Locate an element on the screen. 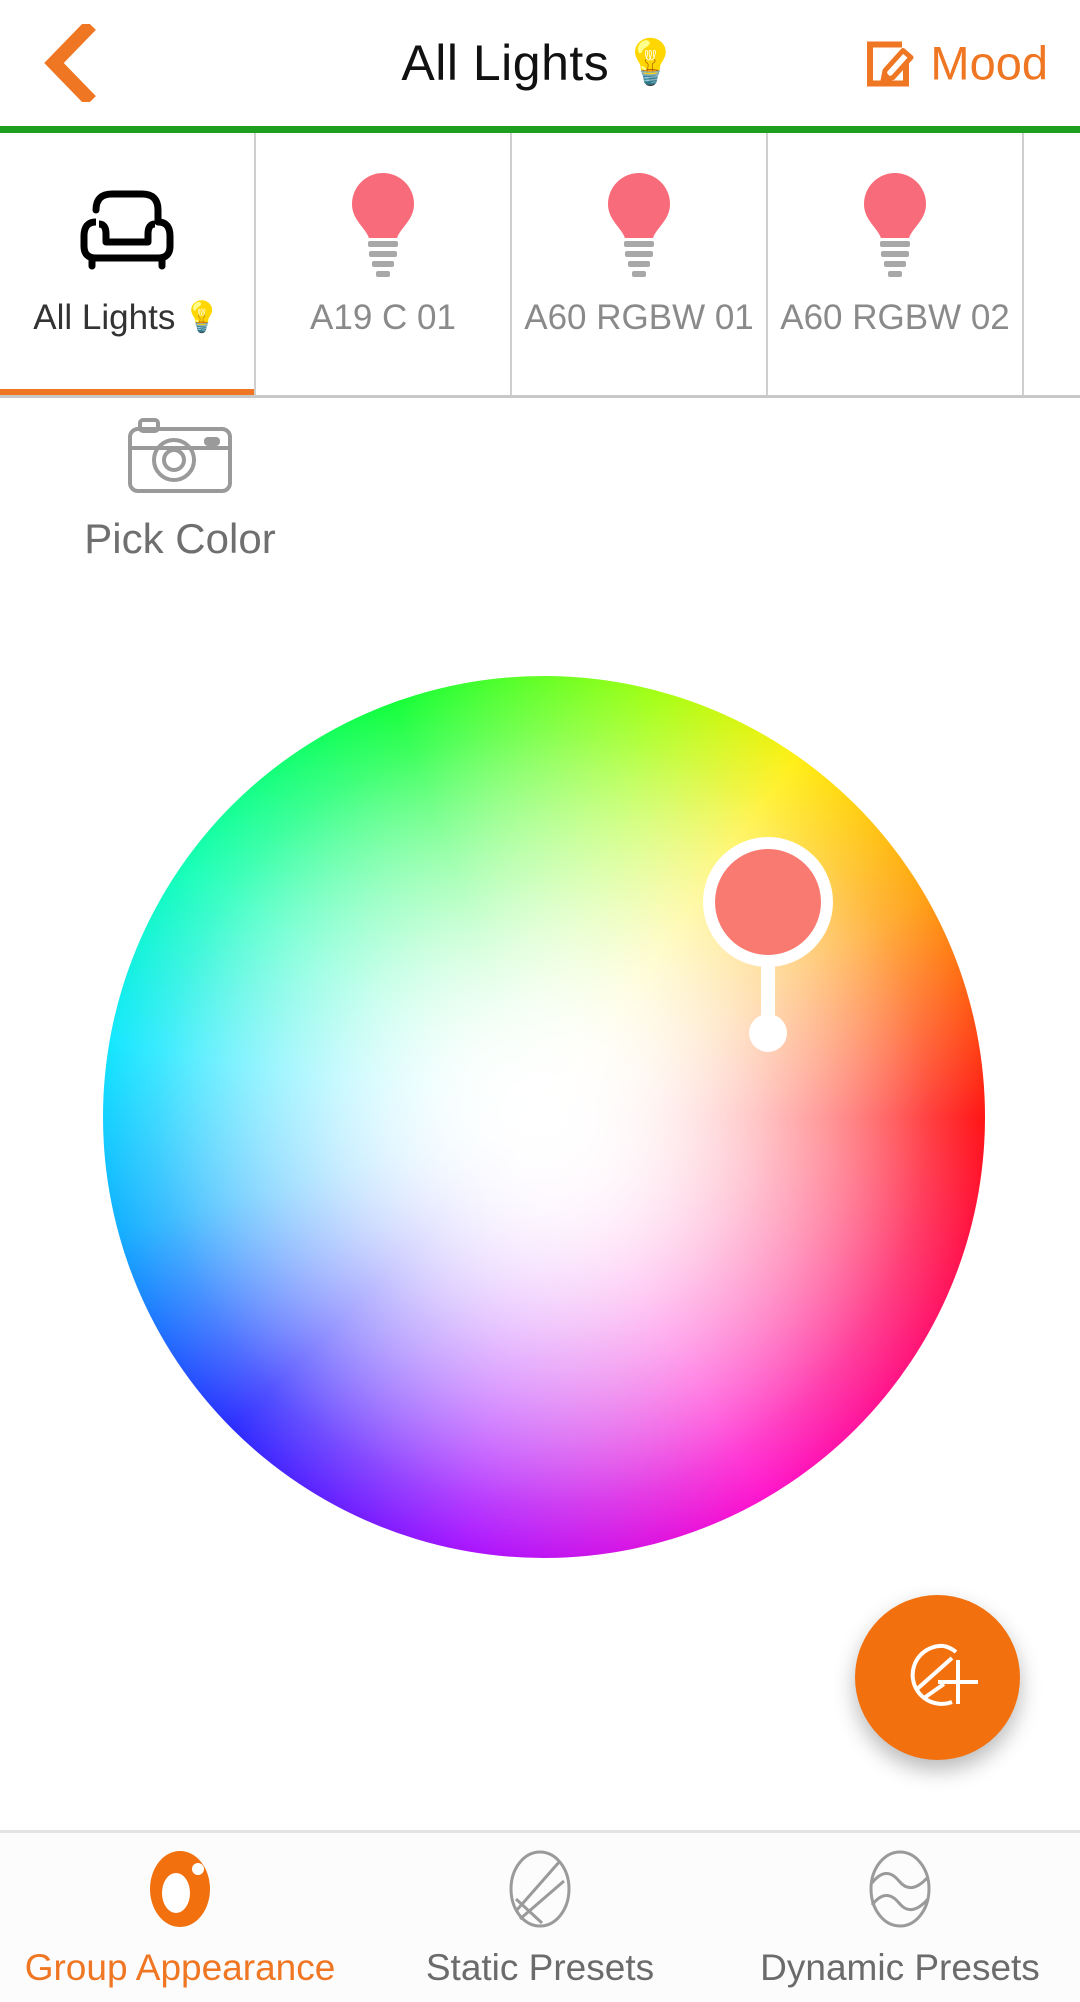 This screenshot has width=1080, height=2002. header-divider is located at coordinates (540, 129).